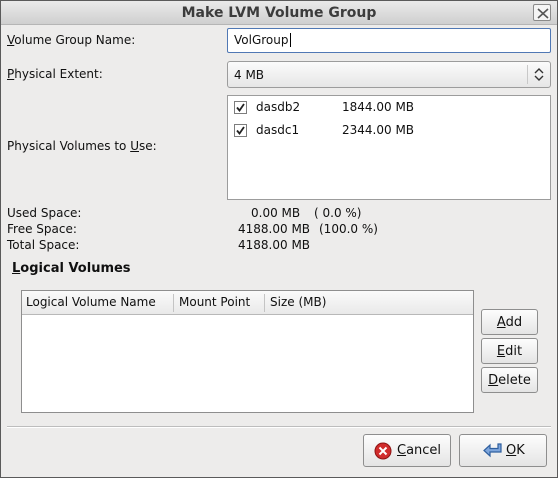 Image resolution: width=558 pixels, height=478 pixels. Describe the element at coordinates (492, 450) in the screenshot. I see `ok-arrow-icon` at that location.